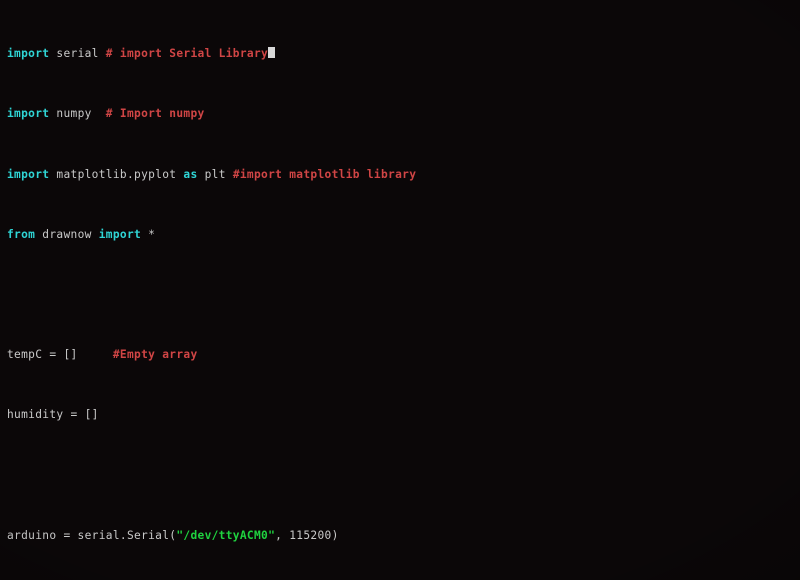 This screenshot has height=580, width=800. What do you see at coordinates (148, 234) in the screenshot?
I see `code-text: *` at bounding box center [148, 234].